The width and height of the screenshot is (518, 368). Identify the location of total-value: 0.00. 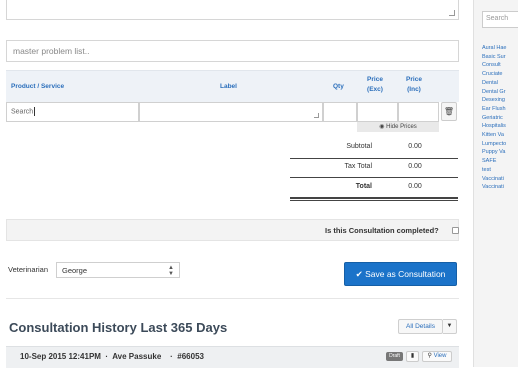
(415, 186).